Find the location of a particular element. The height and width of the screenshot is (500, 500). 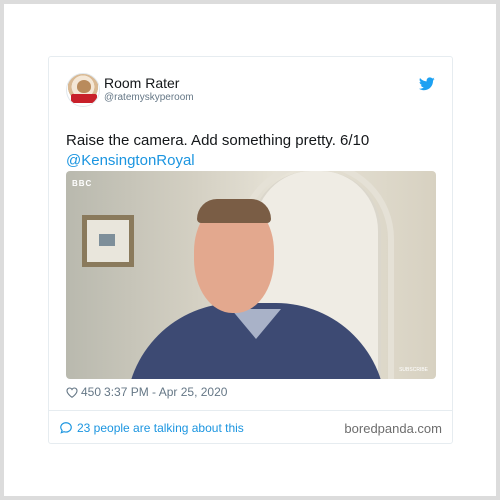

author-handle: @ratemyskyperoom is located at coordinates (149, 97).